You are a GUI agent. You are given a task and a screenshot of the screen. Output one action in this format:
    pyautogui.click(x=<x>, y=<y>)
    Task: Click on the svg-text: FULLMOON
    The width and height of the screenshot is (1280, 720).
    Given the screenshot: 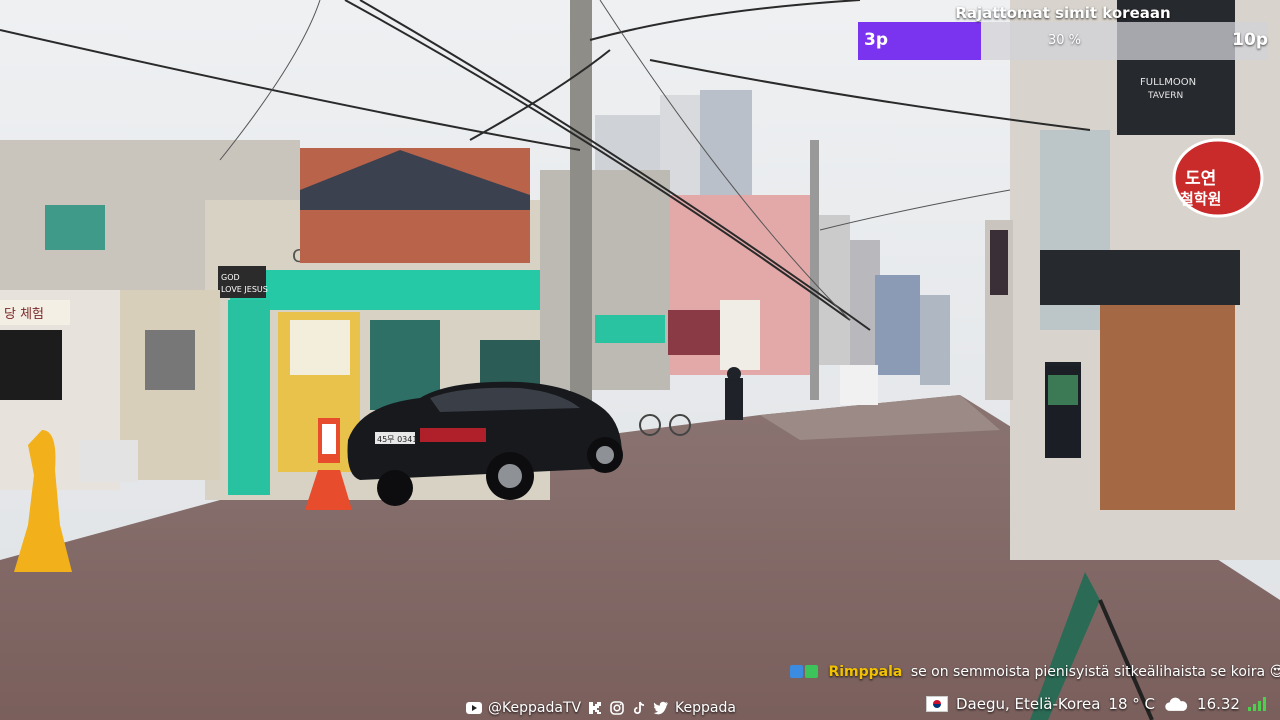 What is the action you would take?
    pyautogui.click(x=1168, y=82)
    